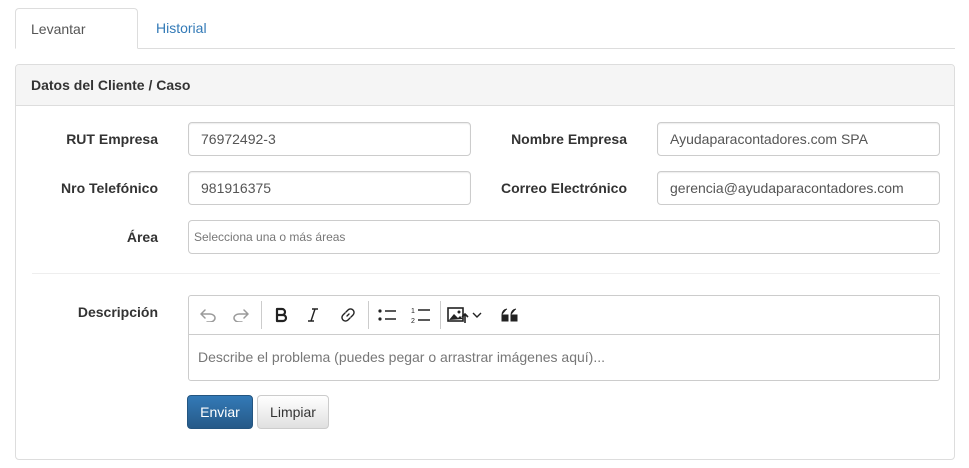  Describe the element at coordinates (313, 315) in the screenshot. I see `italic-icon` at that location.